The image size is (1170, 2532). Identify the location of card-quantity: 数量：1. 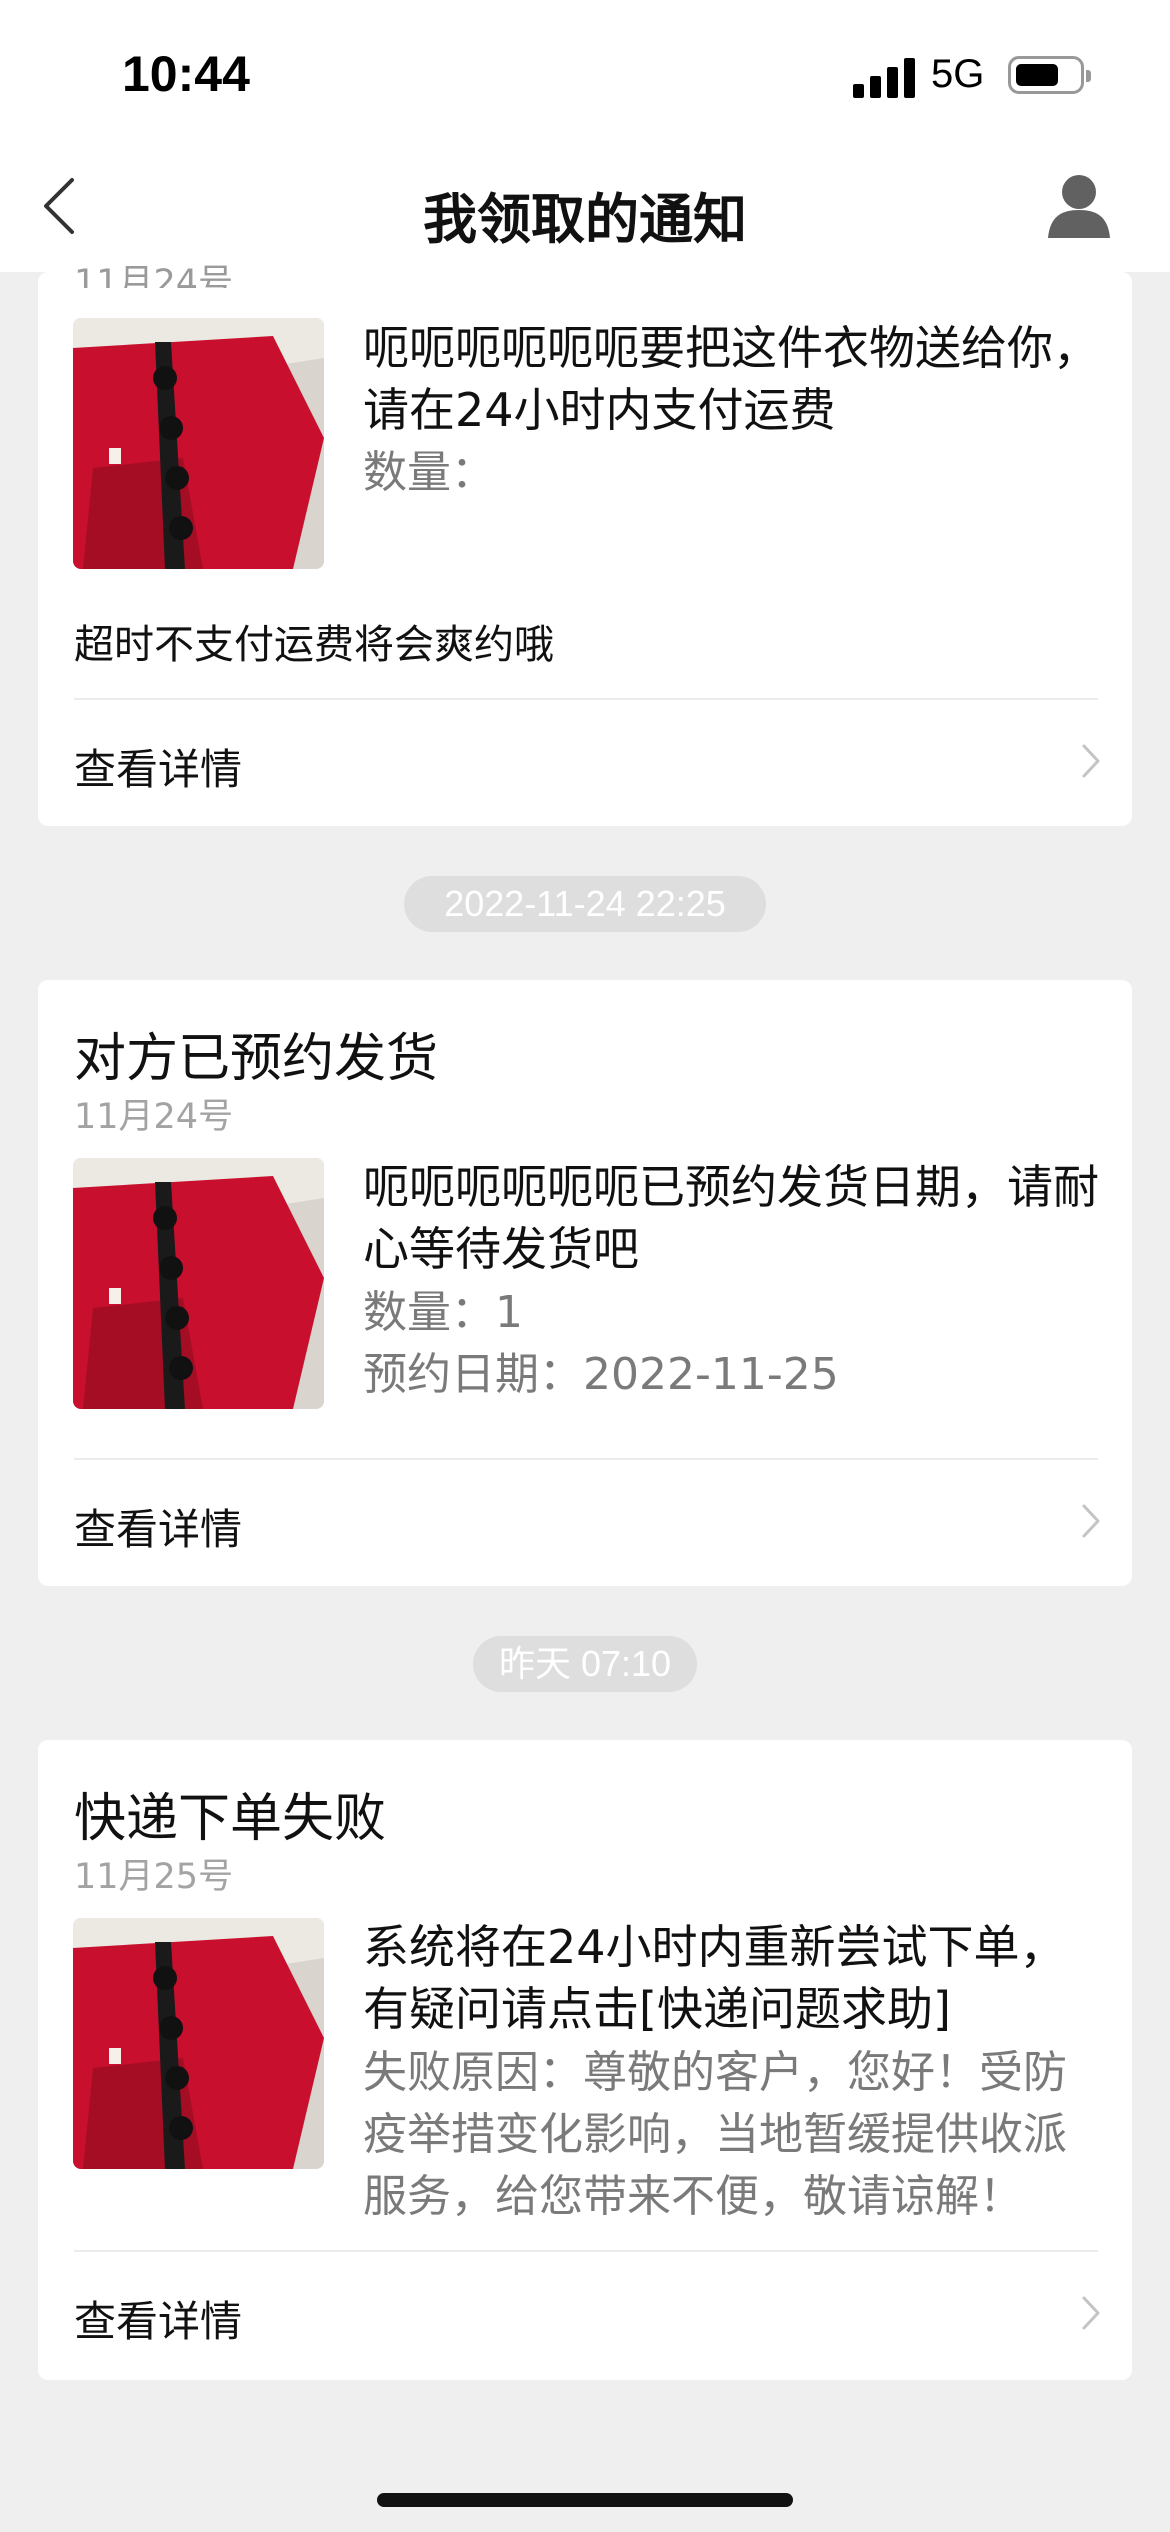
(443, 1312).